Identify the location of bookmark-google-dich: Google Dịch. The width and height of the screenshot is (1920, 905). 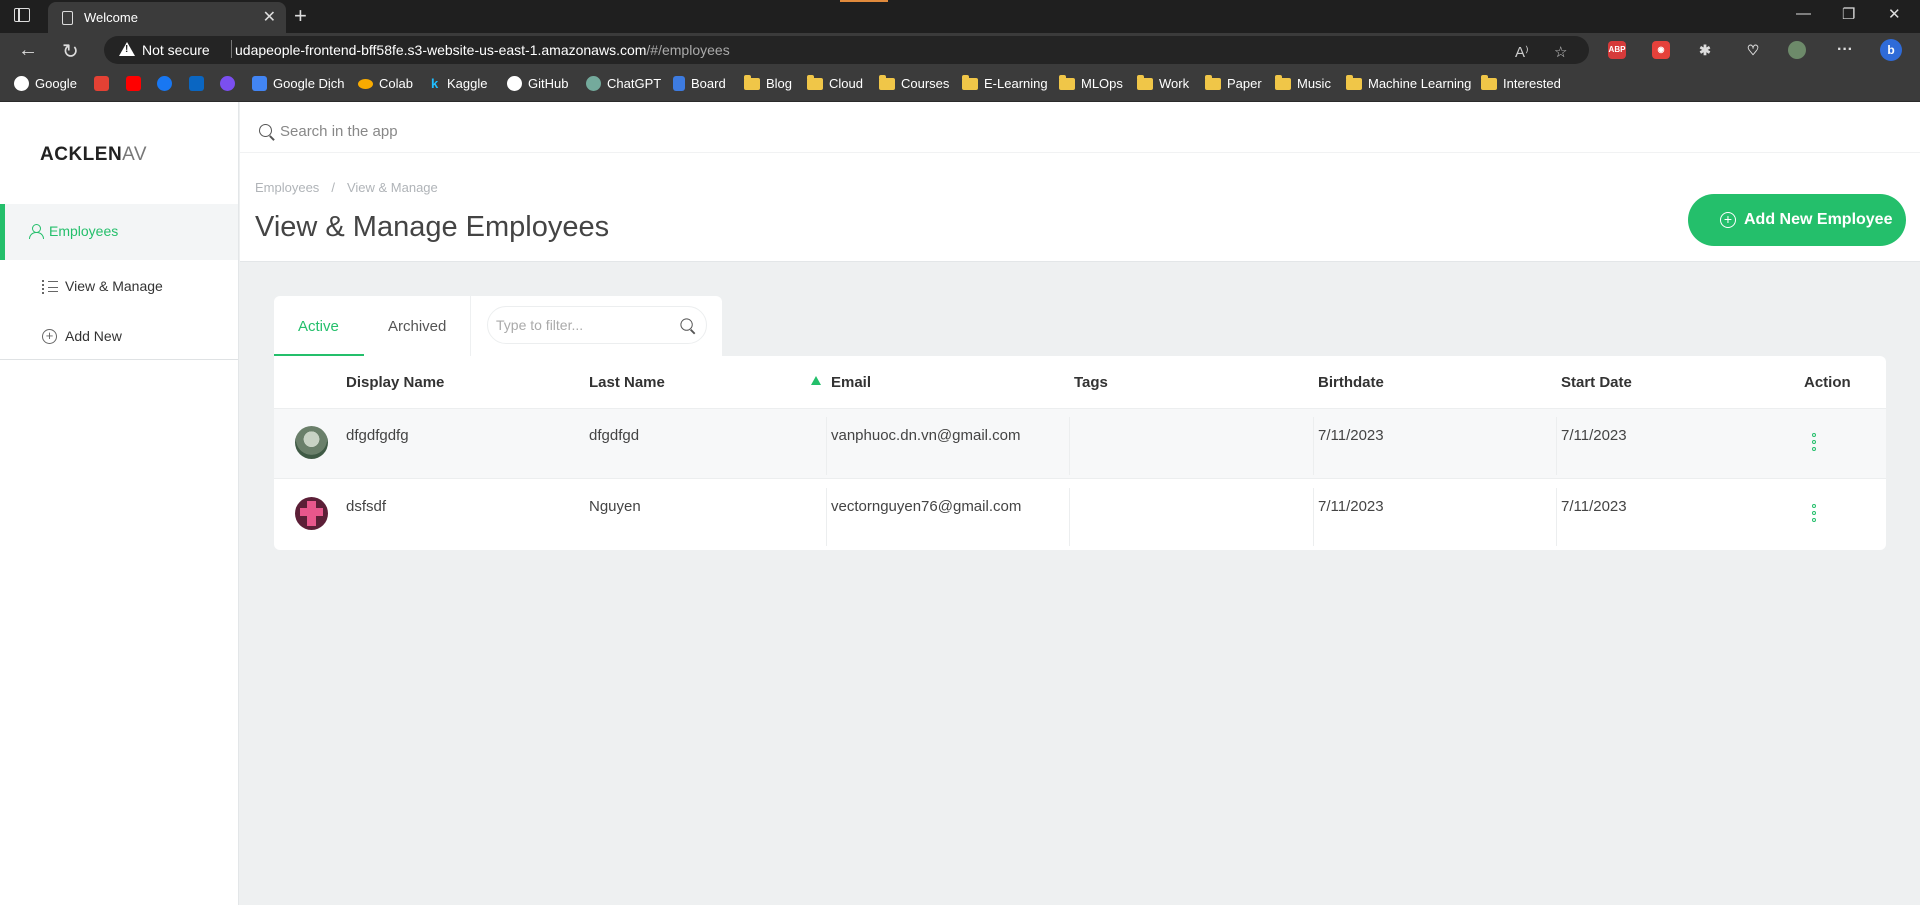
(298, 83).